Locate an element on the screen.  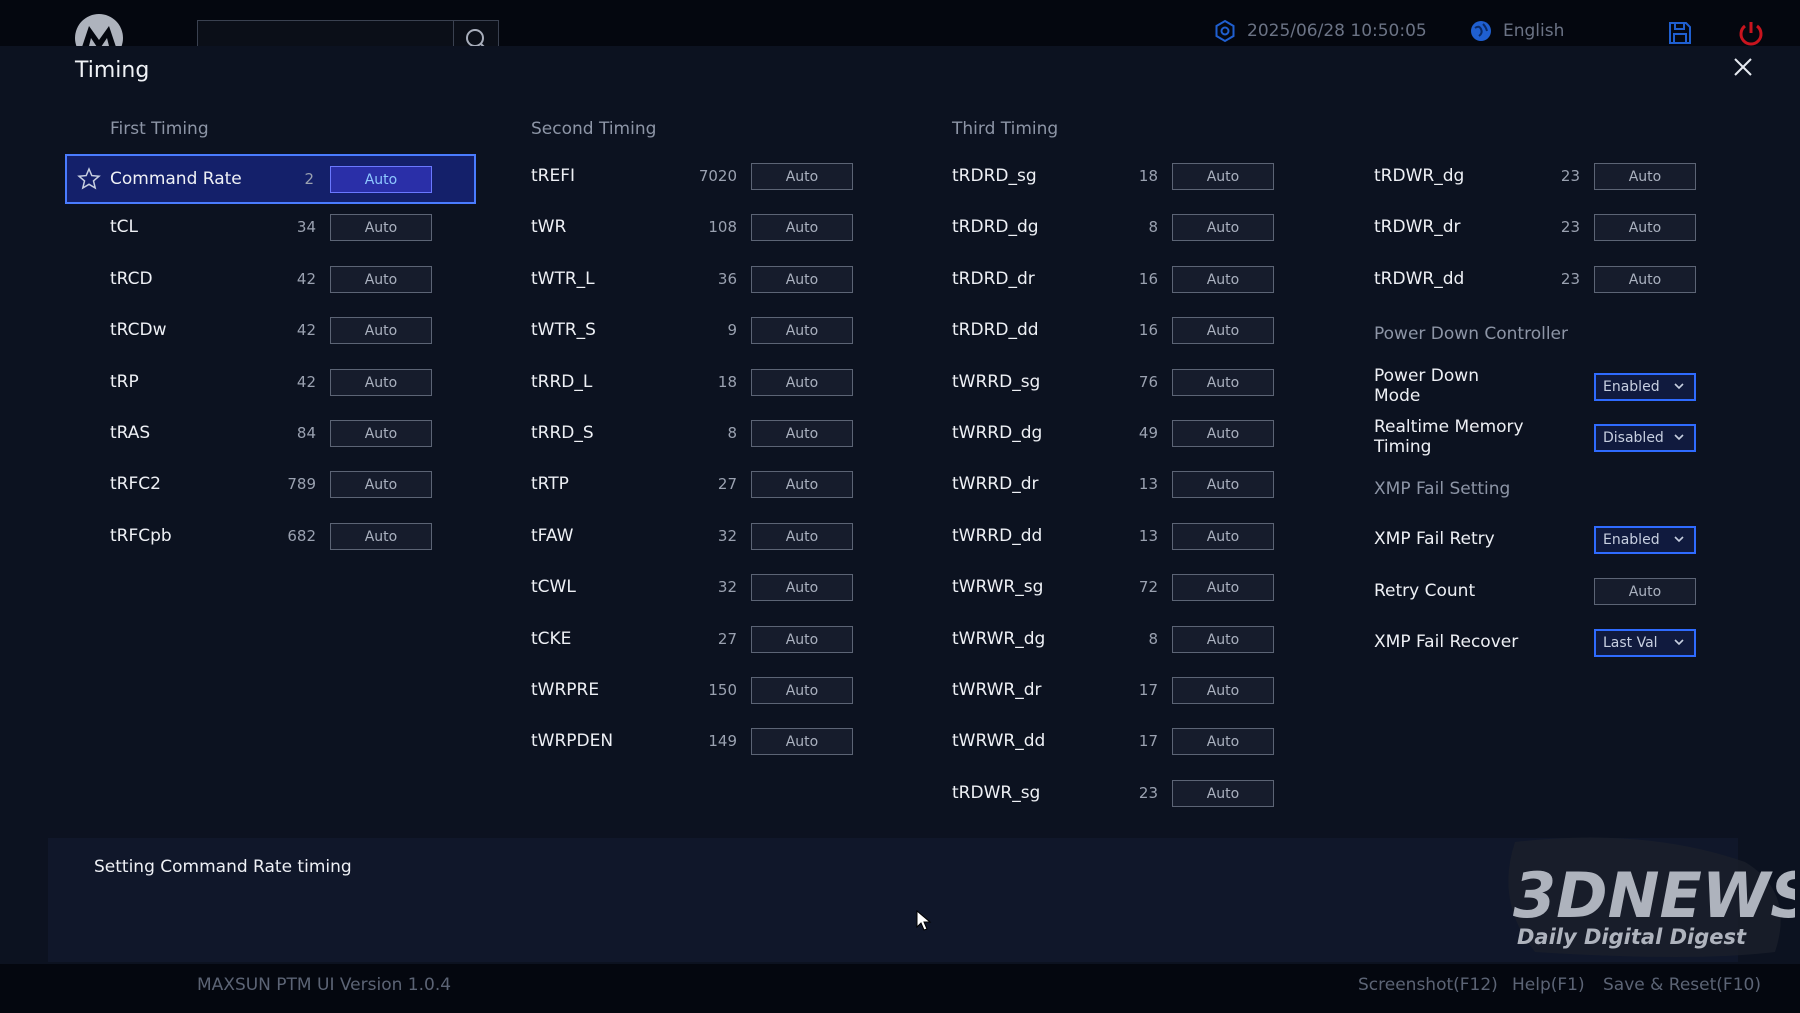
timing-row-trcd: tRCD 42 Auto is located at coordinates (293, 279).